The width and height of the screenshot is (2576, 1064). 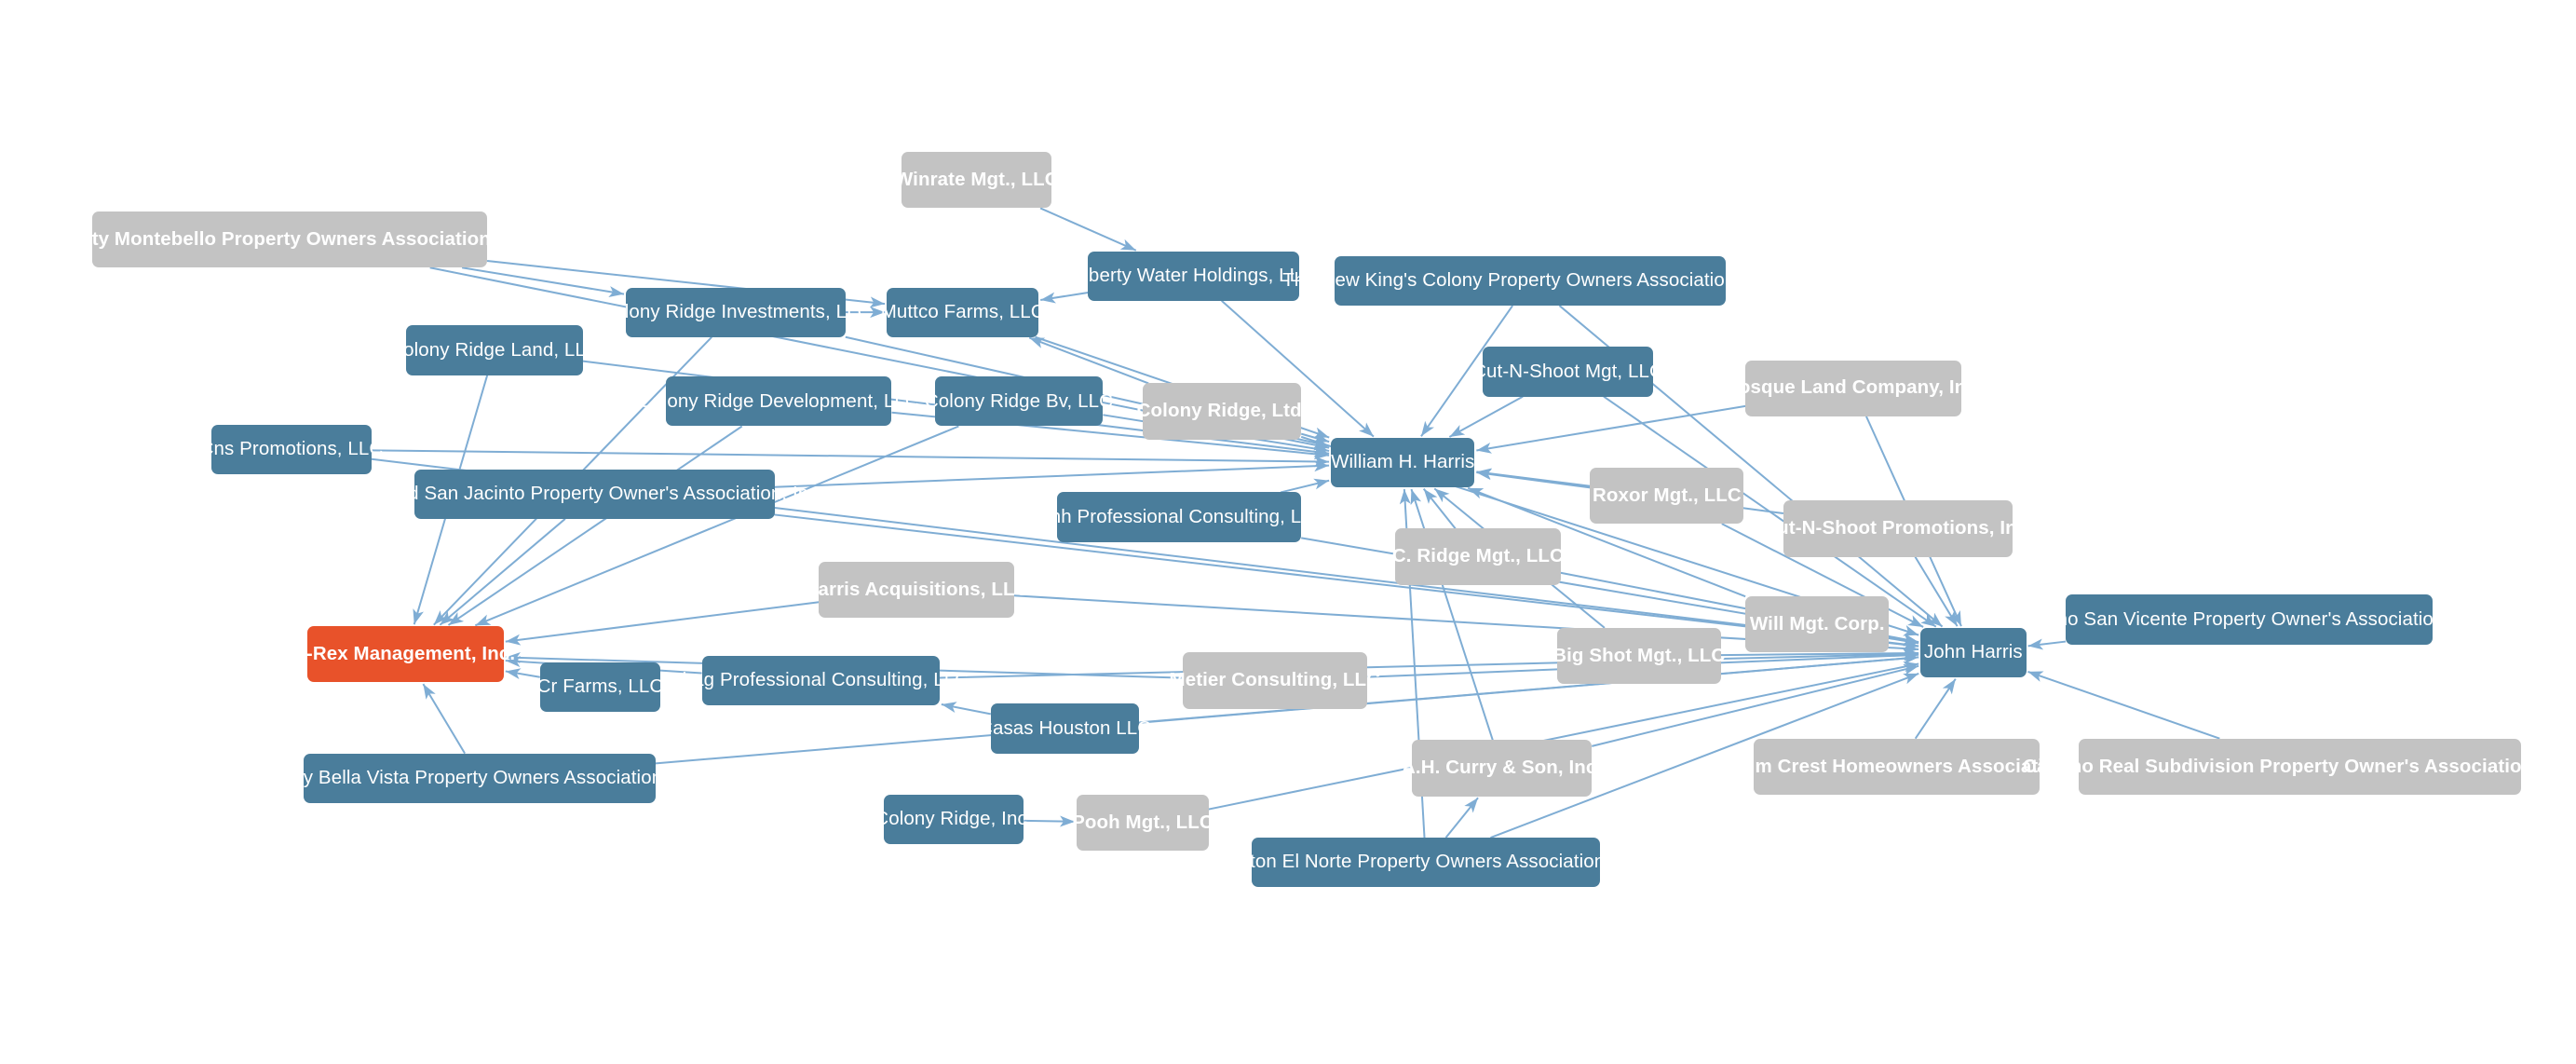 What do you see at coordinates (1478, 556) in the screenshot?
I see `graph-node: C. Ridge Mgt., LLC` at bounding box center [1478, 556].